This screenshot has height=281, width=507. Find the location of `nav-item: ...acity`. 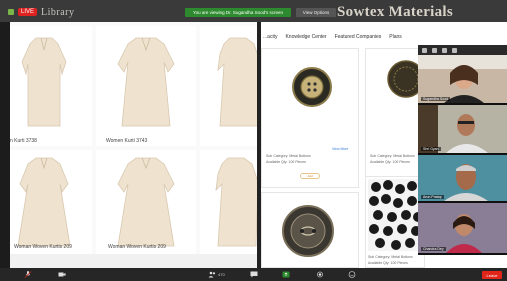

nav-item: ...acity is located at coordinates (270, 39).